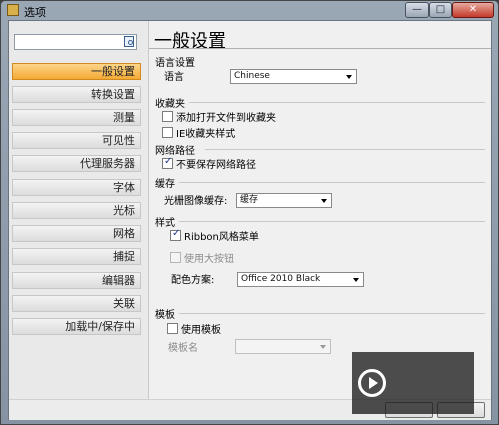 Image resolution: width=499 pixels, height=425 pixels. I want to click on section-cache: 缓存, so click(165, 184).